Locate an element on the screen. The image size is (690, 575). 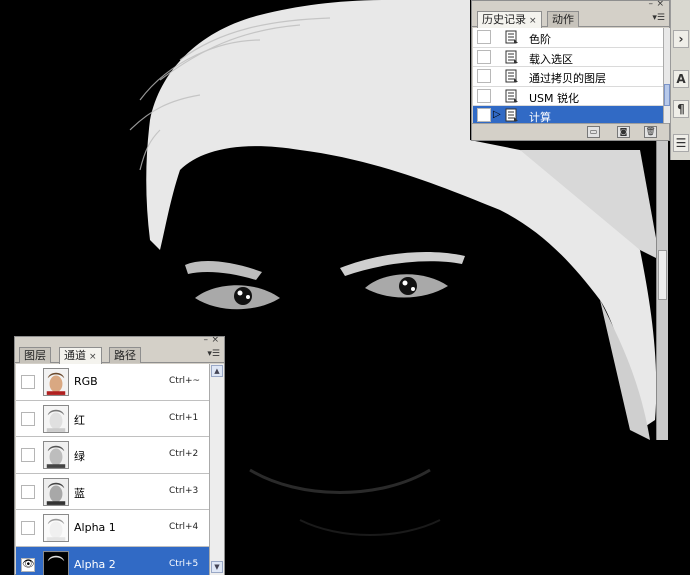
tab-channels: 通道 × is located at coordinates (80, 355).